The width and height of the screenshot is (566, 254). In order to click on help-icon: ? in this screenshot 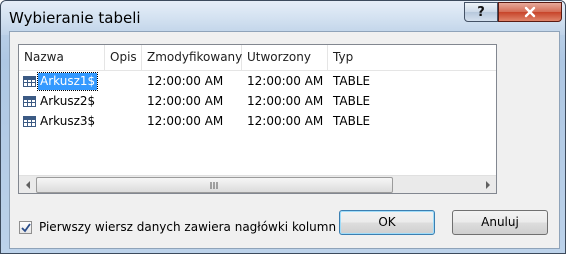, I will do `click(481, 12)`.